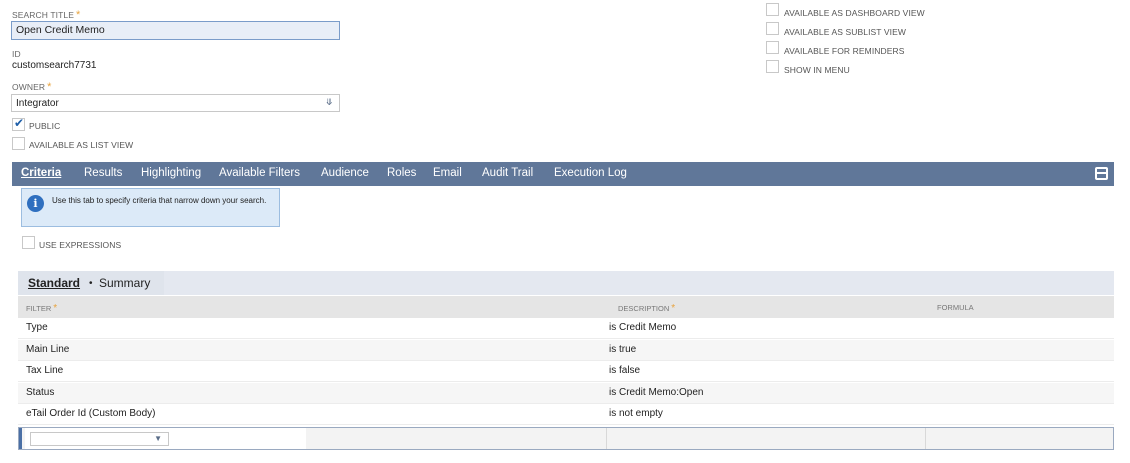 Image resolution: width=1130 pixels, height=463 pixels. What do you see at coordinates (507, 173) in the screenshot?
I see `tab-audit-trail: Audit Trail` at bounding box center [507, 173].